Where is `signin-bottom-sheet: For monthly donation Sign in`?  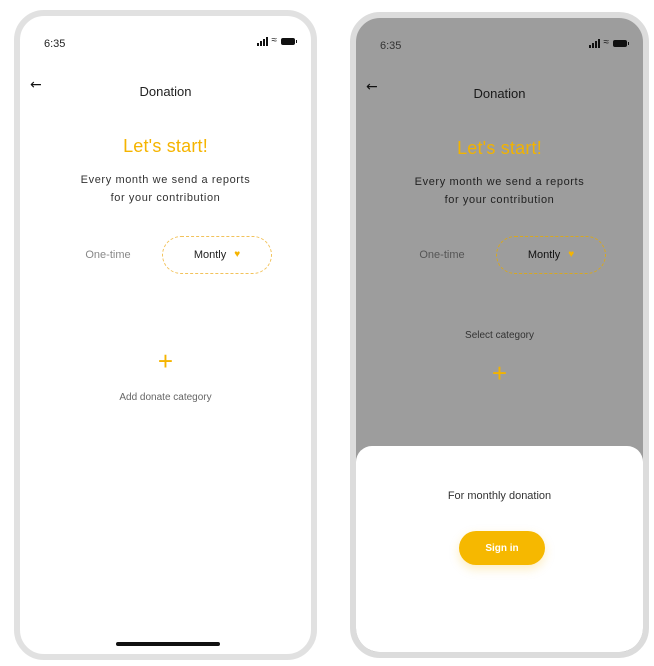 signin-bottom-sheet: For monthly donation Sign in is located at coordinates (499, 549).